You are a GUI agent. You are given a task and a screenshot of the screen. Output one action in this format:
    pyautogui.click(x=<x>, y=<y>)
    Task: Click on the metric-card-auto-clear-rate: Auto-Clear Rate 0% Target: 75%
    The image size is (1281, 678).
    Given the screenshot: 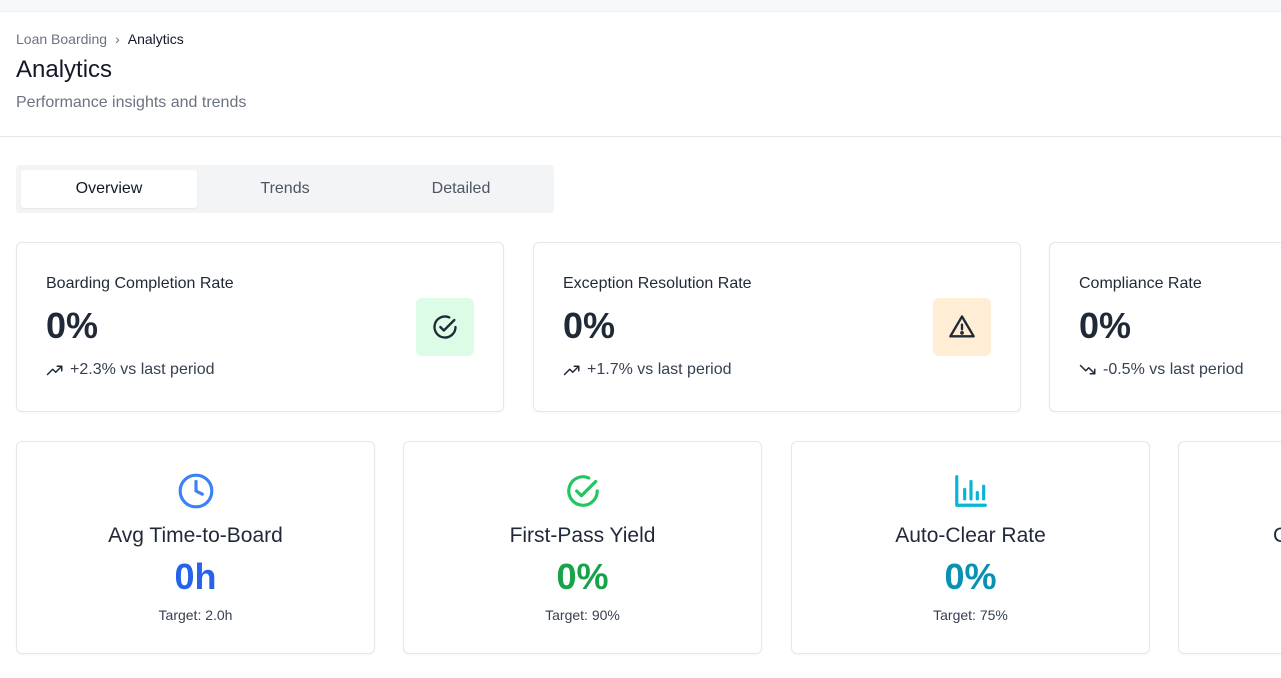 What is the action you would take?
    pyautogui.click(x=970, y=547)
    